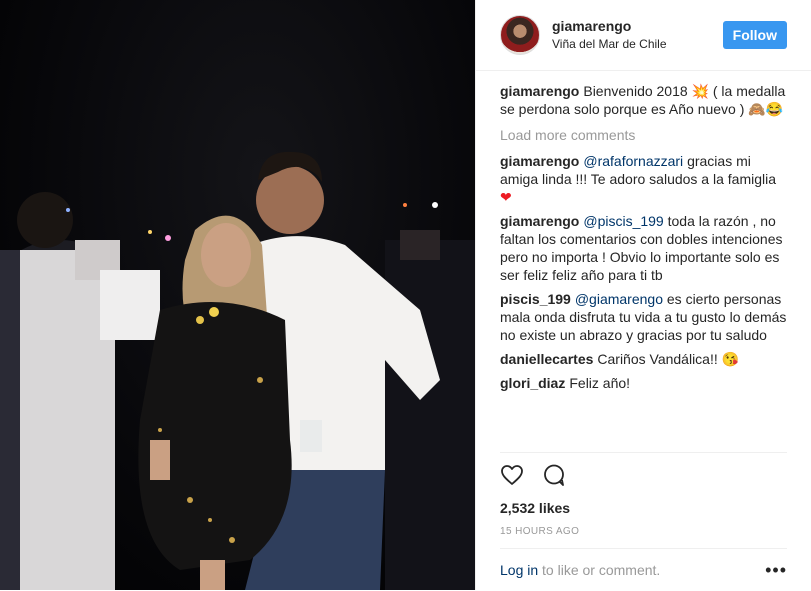 The width and height of the screenshot is (811, 591). I want to click on post-header: giamarengo Viña del Mar de Chile Follow, so click(643, 35).